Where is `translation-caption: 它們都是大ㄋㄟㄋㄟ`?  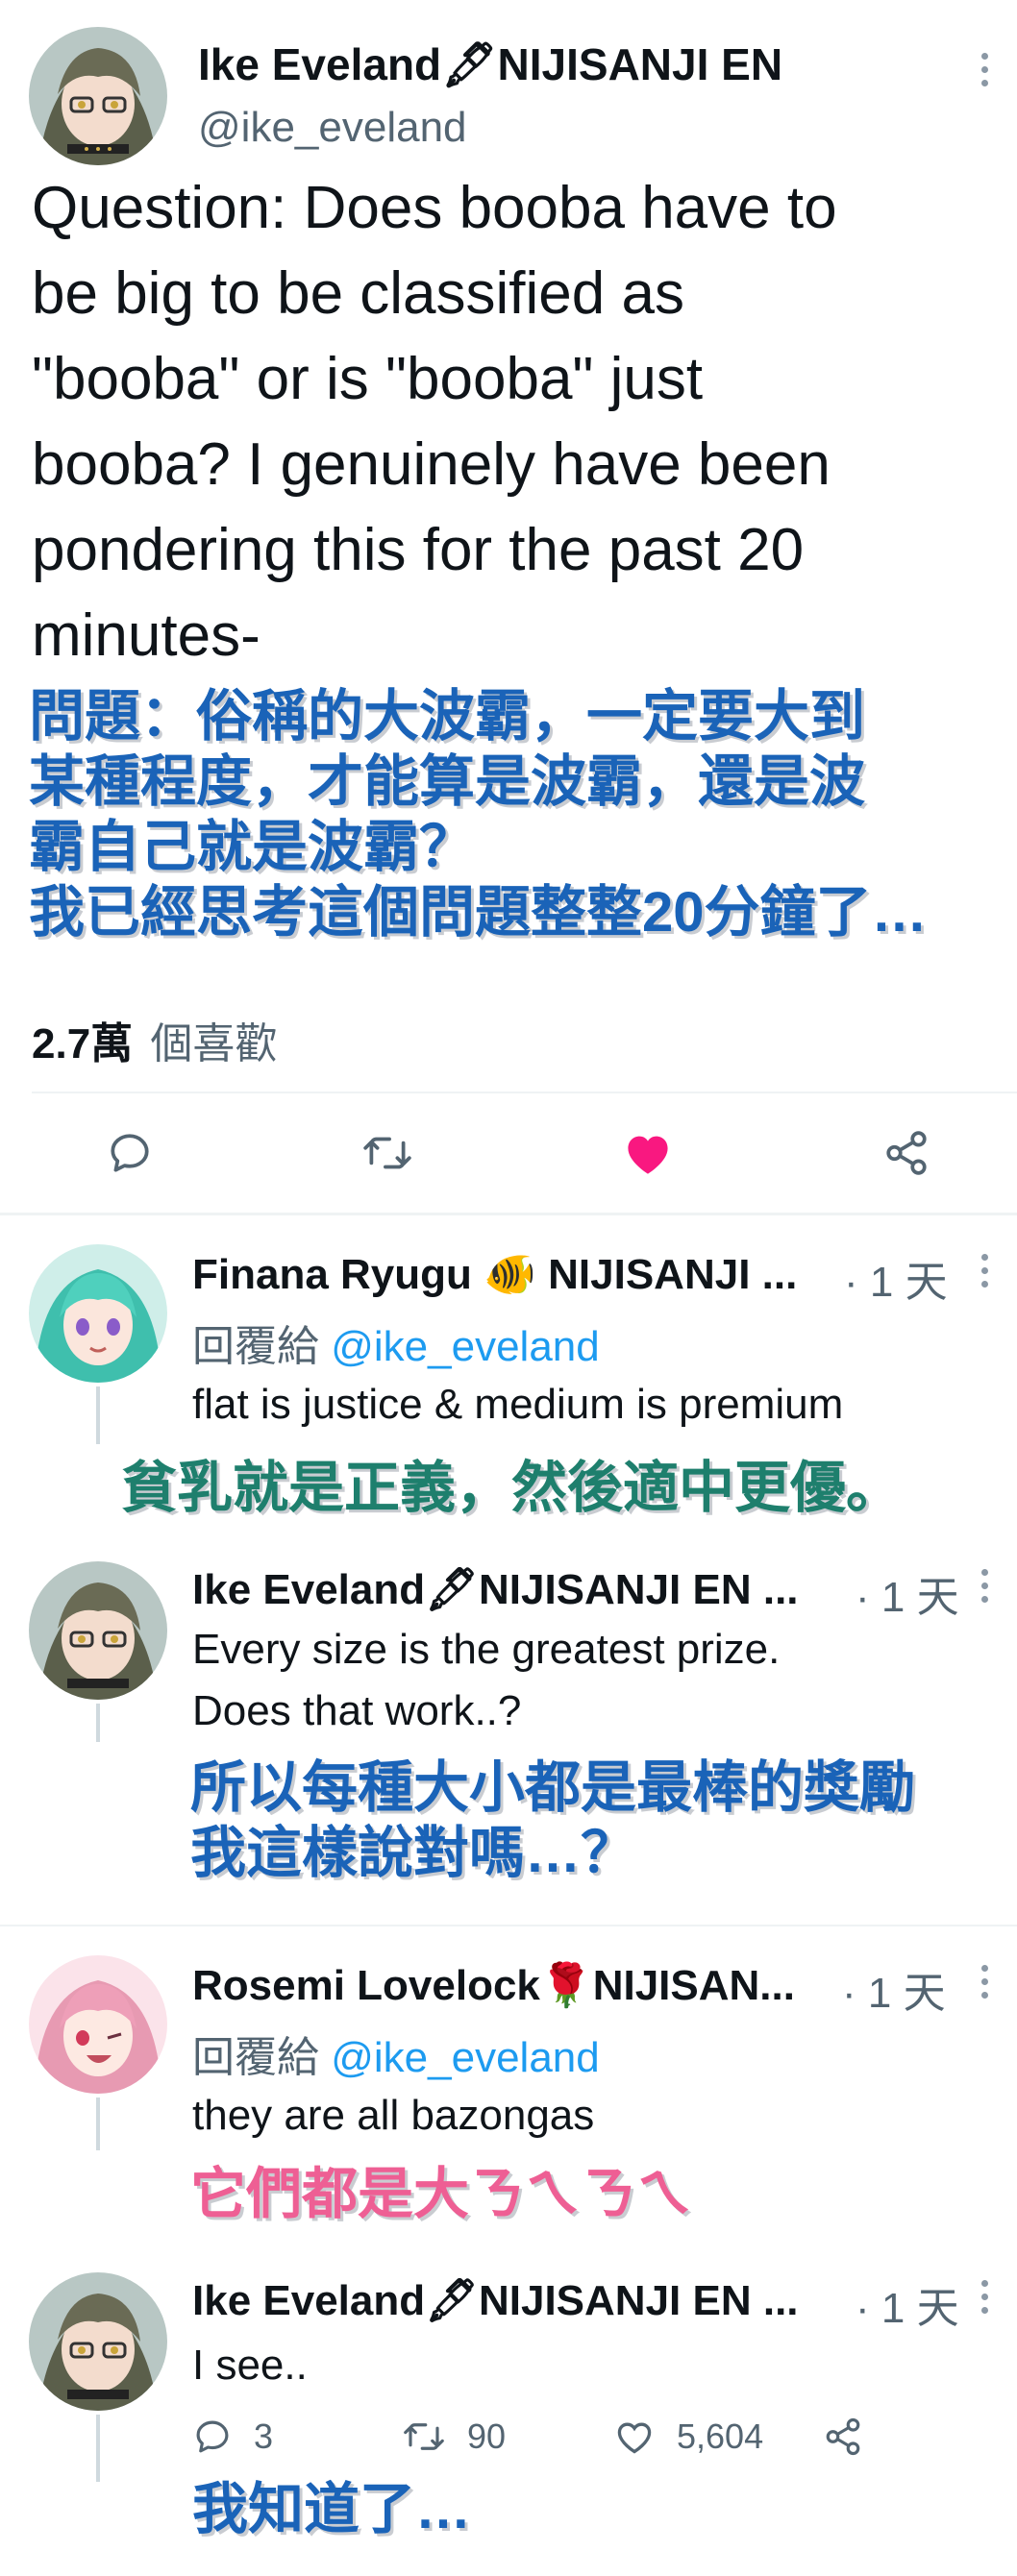
translation-caption: 它們都是大ㄋㄟㄋㄟ is located at coordinates (441, 2194).